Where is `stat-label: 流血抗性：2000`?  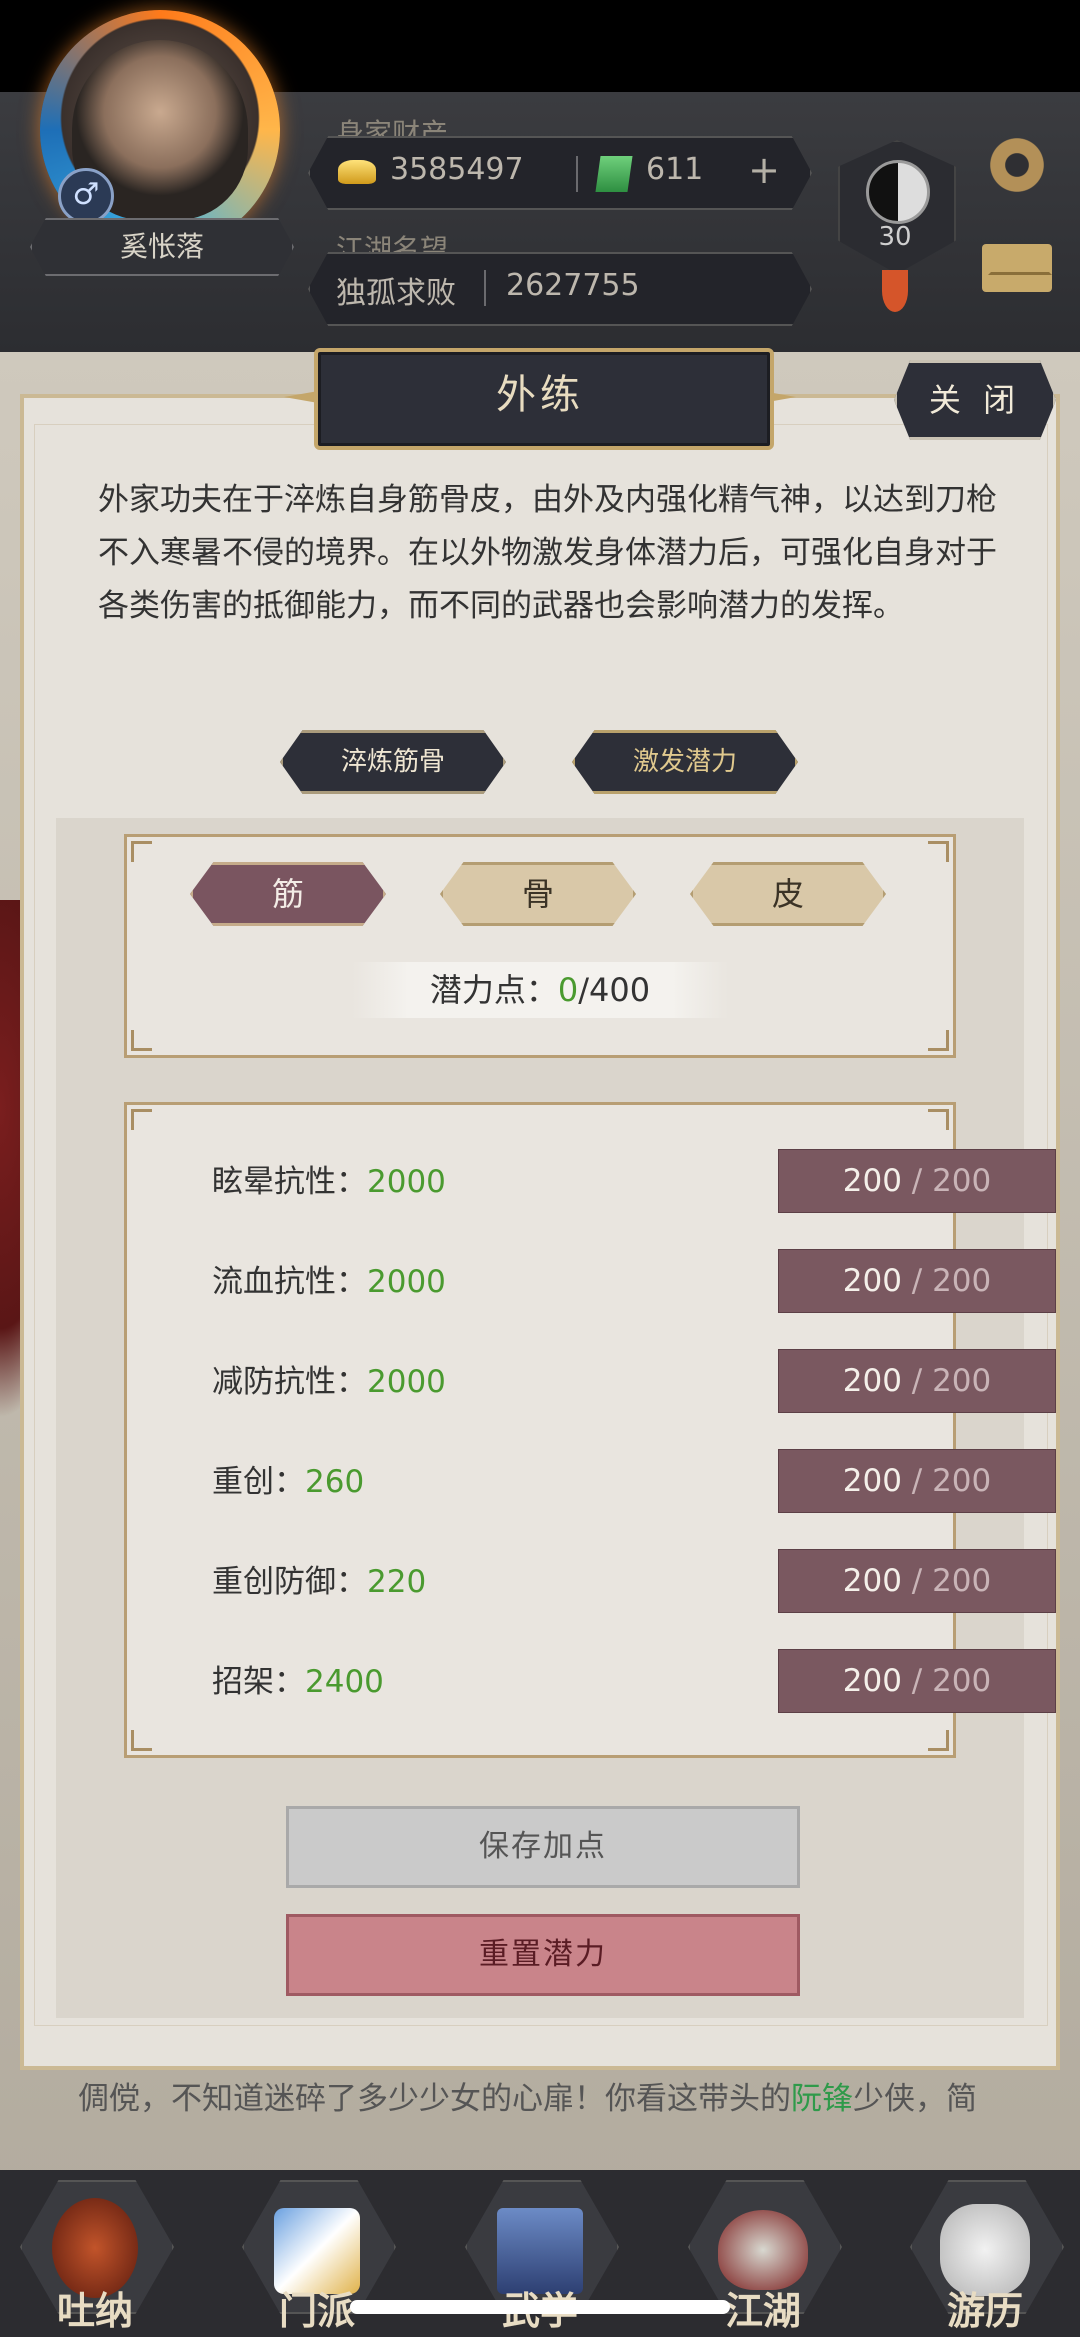 stat-label: 流血抗性：2000 is located at coordinates (329, 1282).